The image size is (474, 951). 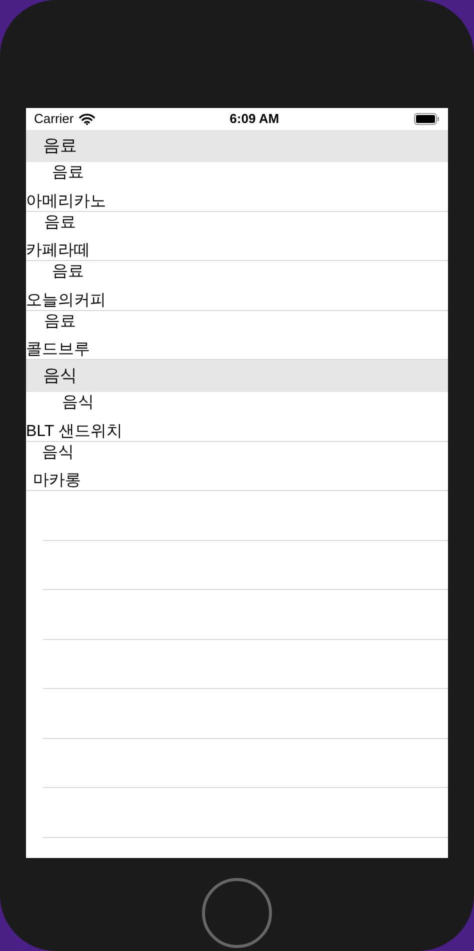 What do you see at coordinates (237, 913) in the screenshot?
I see `home-button` at bounding box center [237, 913].